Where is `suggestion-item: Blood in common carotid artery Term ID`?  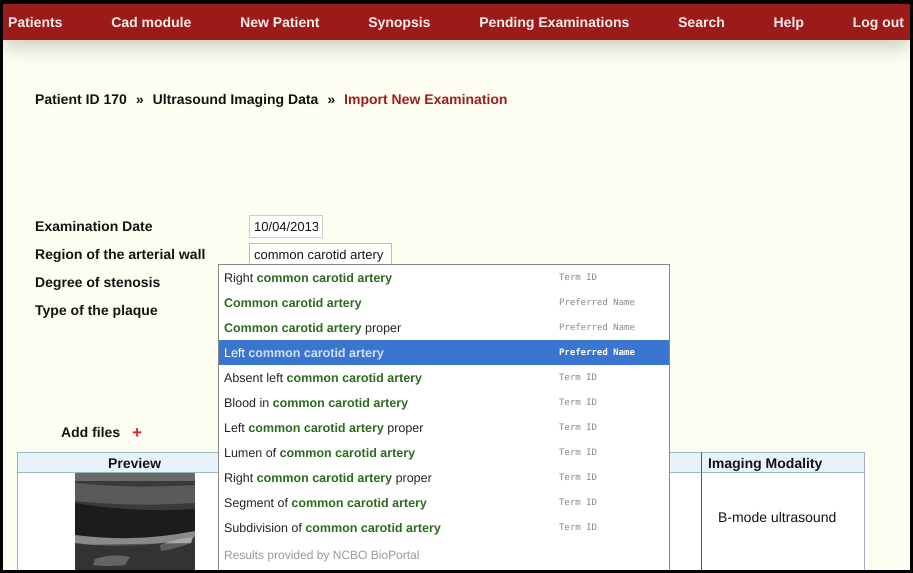
suggestion-item: Blood in common carotid artery Term ID is located at coordinates (444, 402).